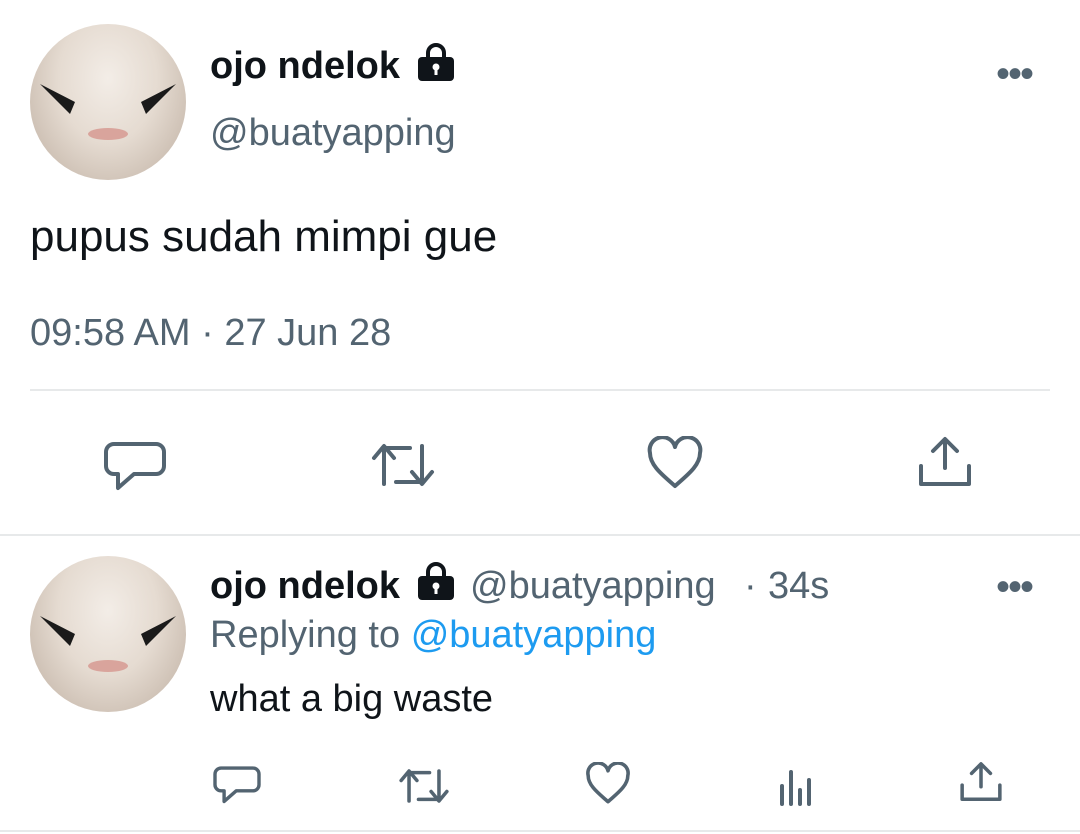 The width and height of the screenshot is (1080, 834). Describe the element at coordinates (305, 66) in the screenshot. I see `display-name: ojo ndelok` at that location.